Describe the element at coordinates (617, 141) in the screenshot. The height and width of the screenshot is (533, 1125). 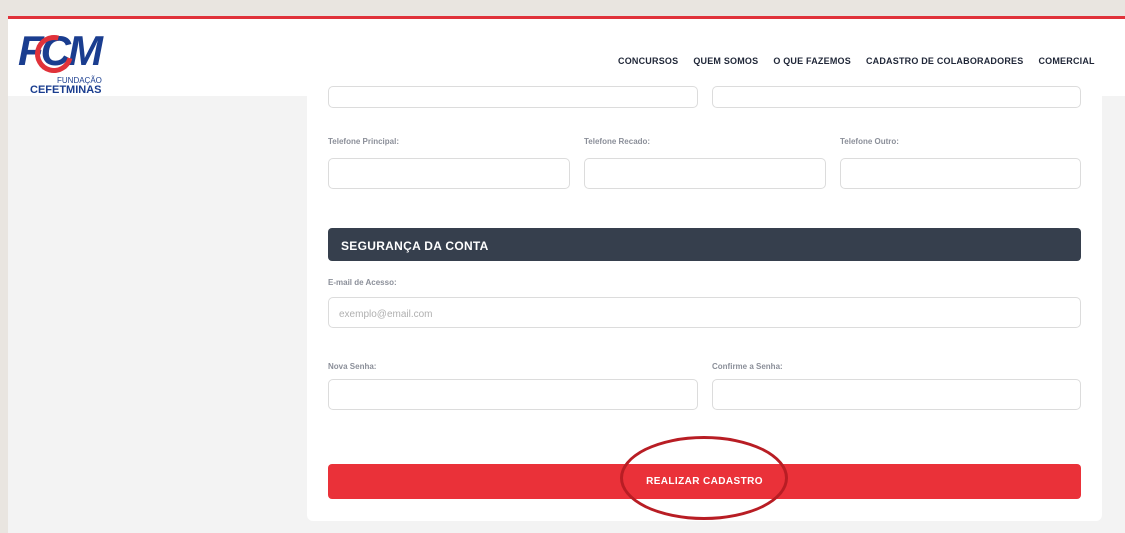
I see `phone-recado-label: Telefone Recado:` at that location.